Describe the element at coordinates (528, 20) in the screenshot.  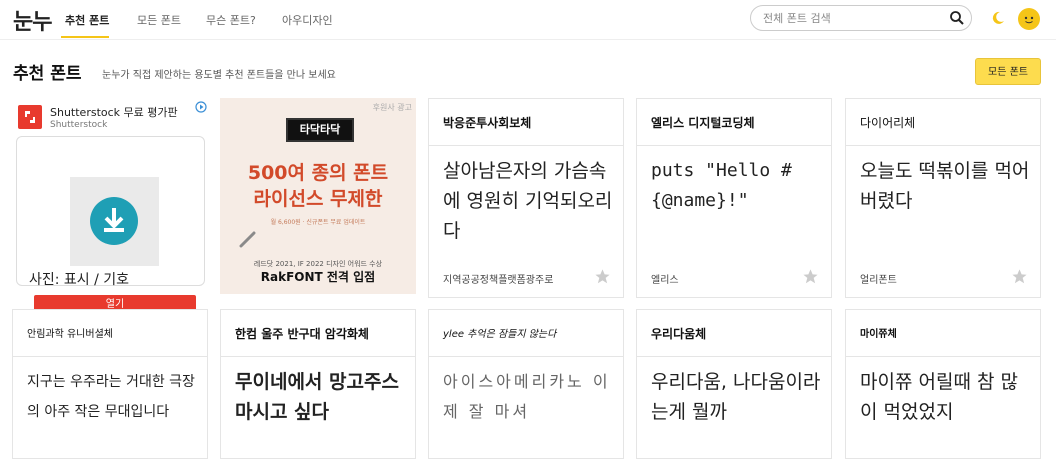
I see `top-header: 눈누 추천 폰트 모든 폰트 무슨 폰트? 아우디자인` at that location.